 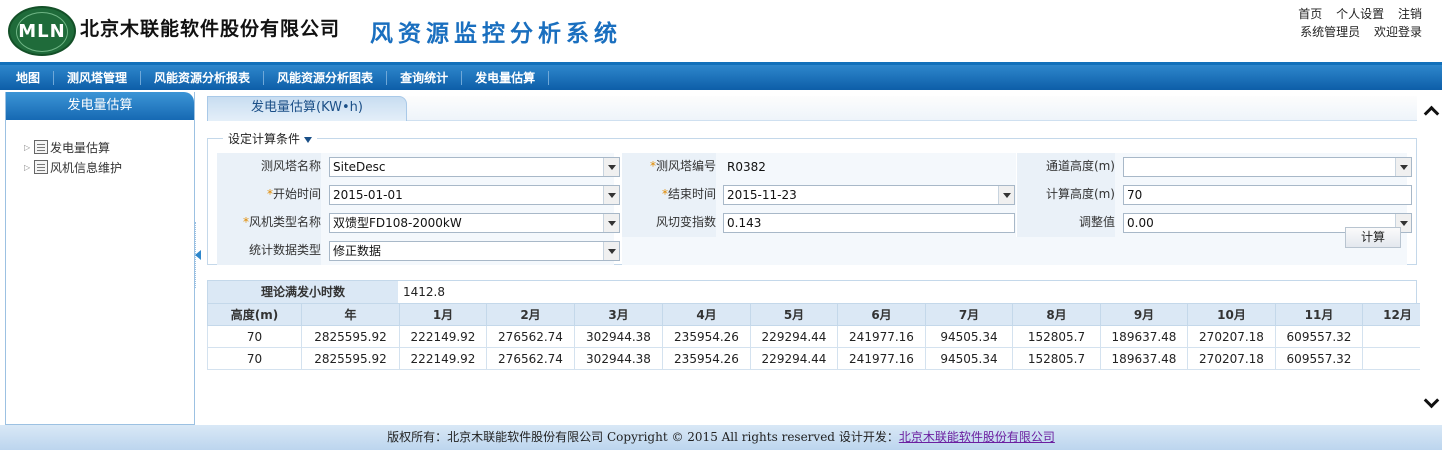 What do you see at coordinates (1431, 110) in the screenshot?
I see `scroll-up-icon` at bounding box center [1431, 110].